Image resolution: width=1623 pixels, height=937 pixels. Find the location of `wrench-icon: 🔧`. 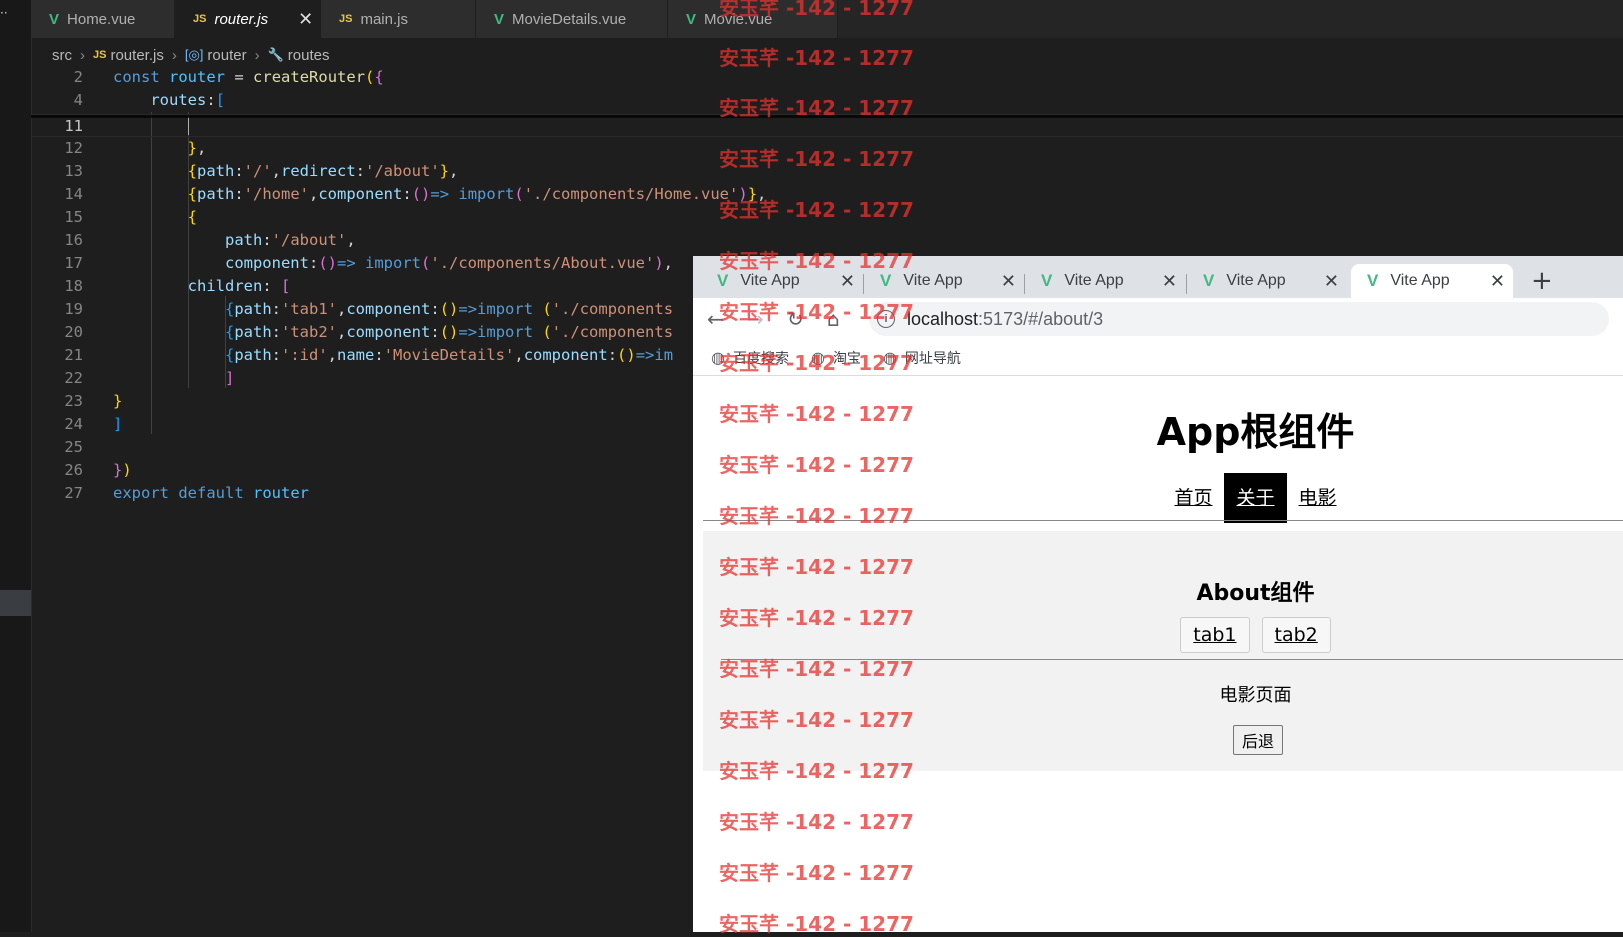

wrench-icon: 🔧 is located at coordinates (275, 54).